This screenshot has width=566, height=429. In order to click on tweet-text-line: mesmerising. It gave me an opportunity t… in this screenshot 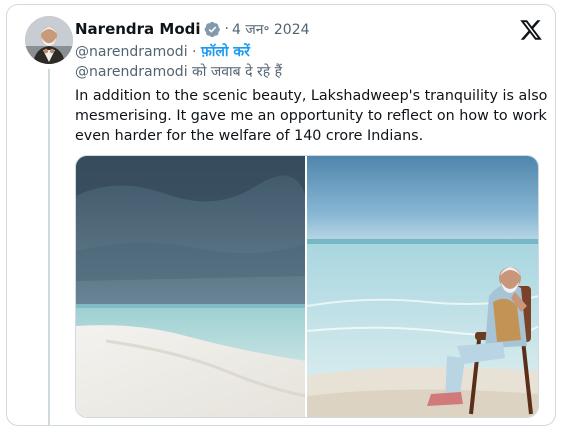, I will do `click(311, 116)`.